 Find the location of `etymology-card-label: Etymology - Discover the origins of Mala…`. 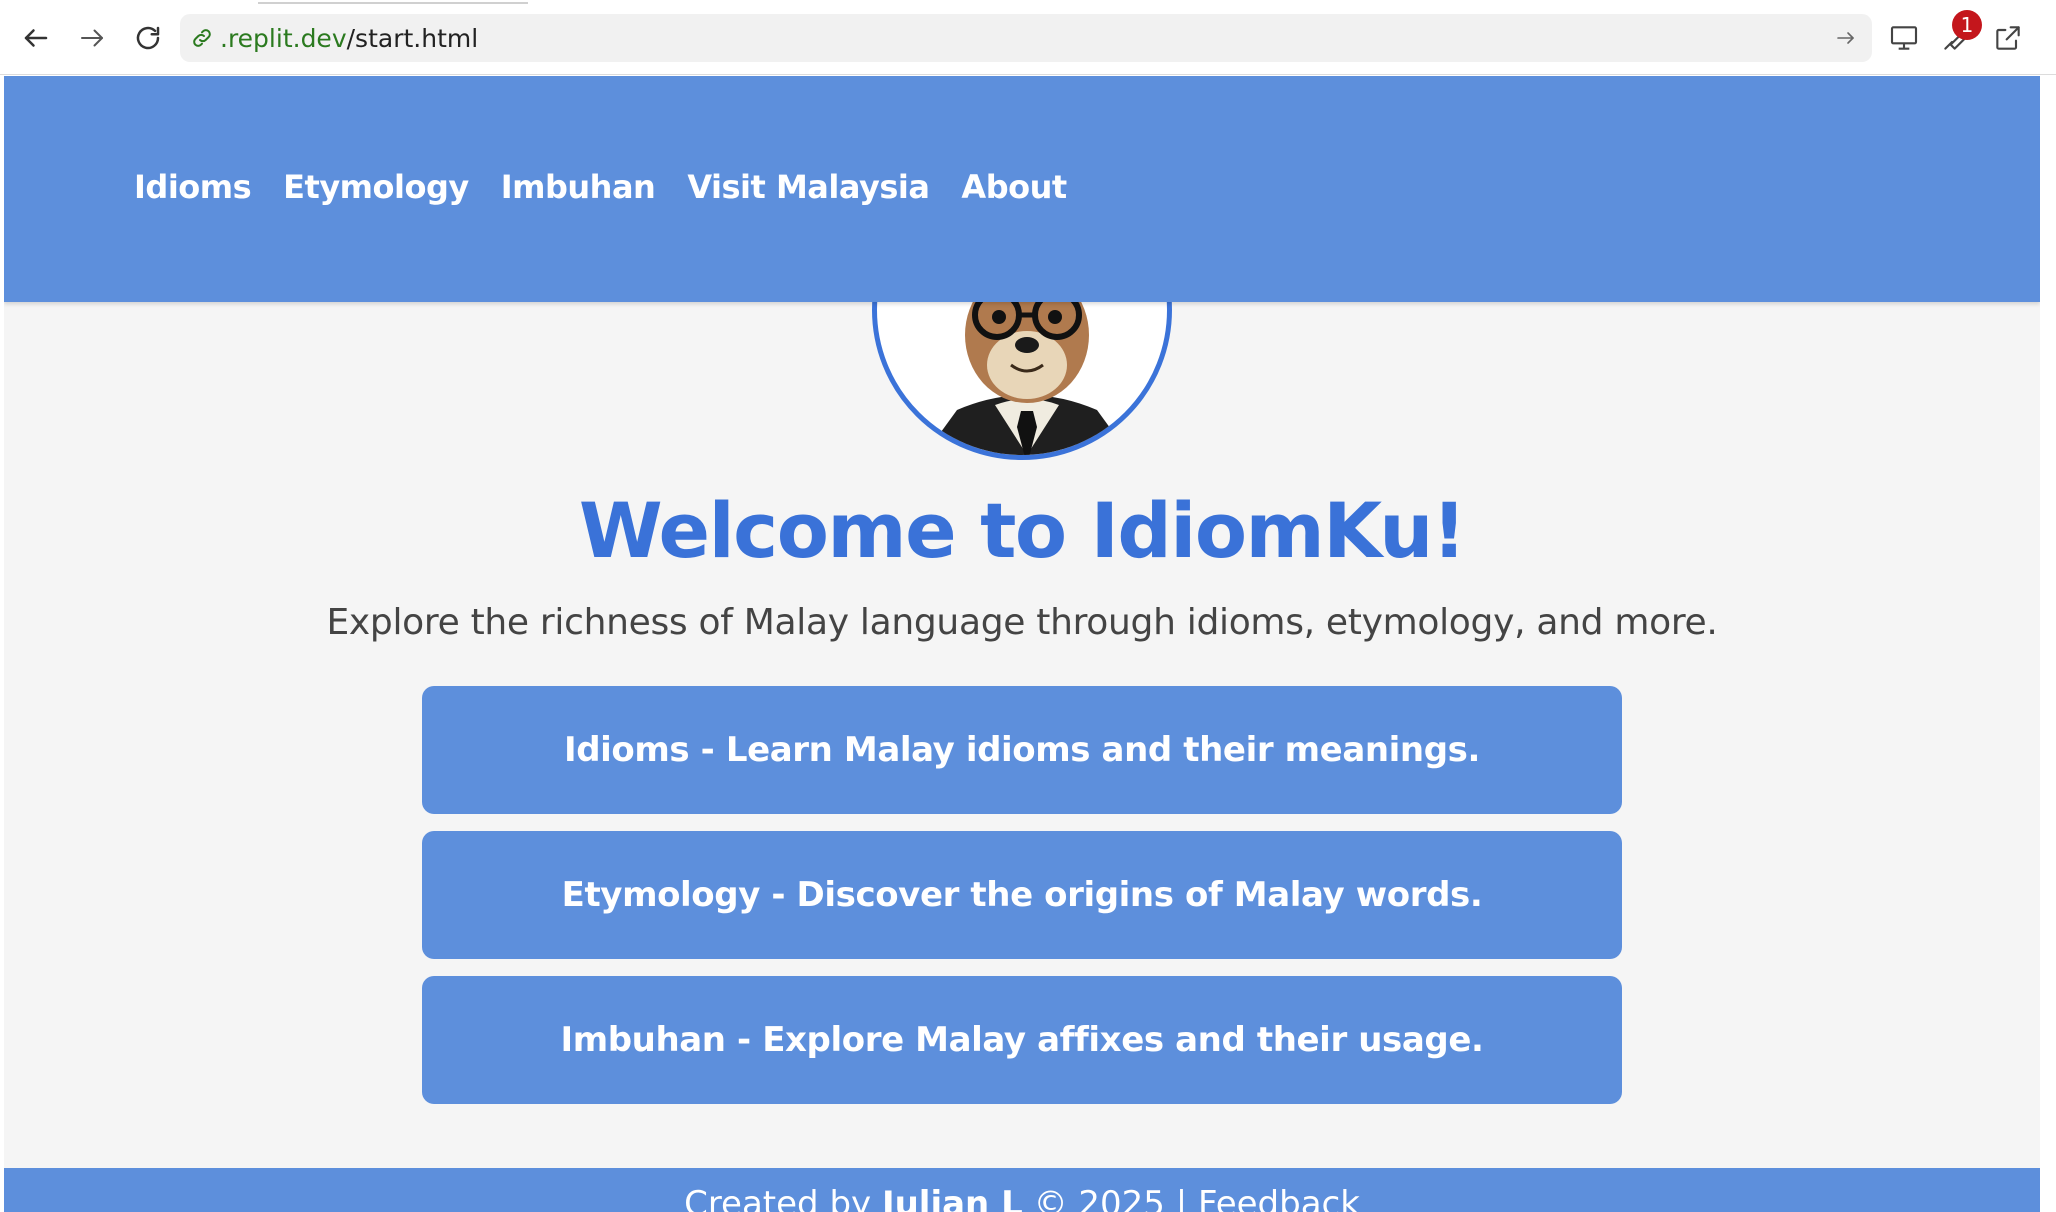

etymology-card-label: Etymology - Discover the origins of Mala… is located at coordinates (1022, 895).